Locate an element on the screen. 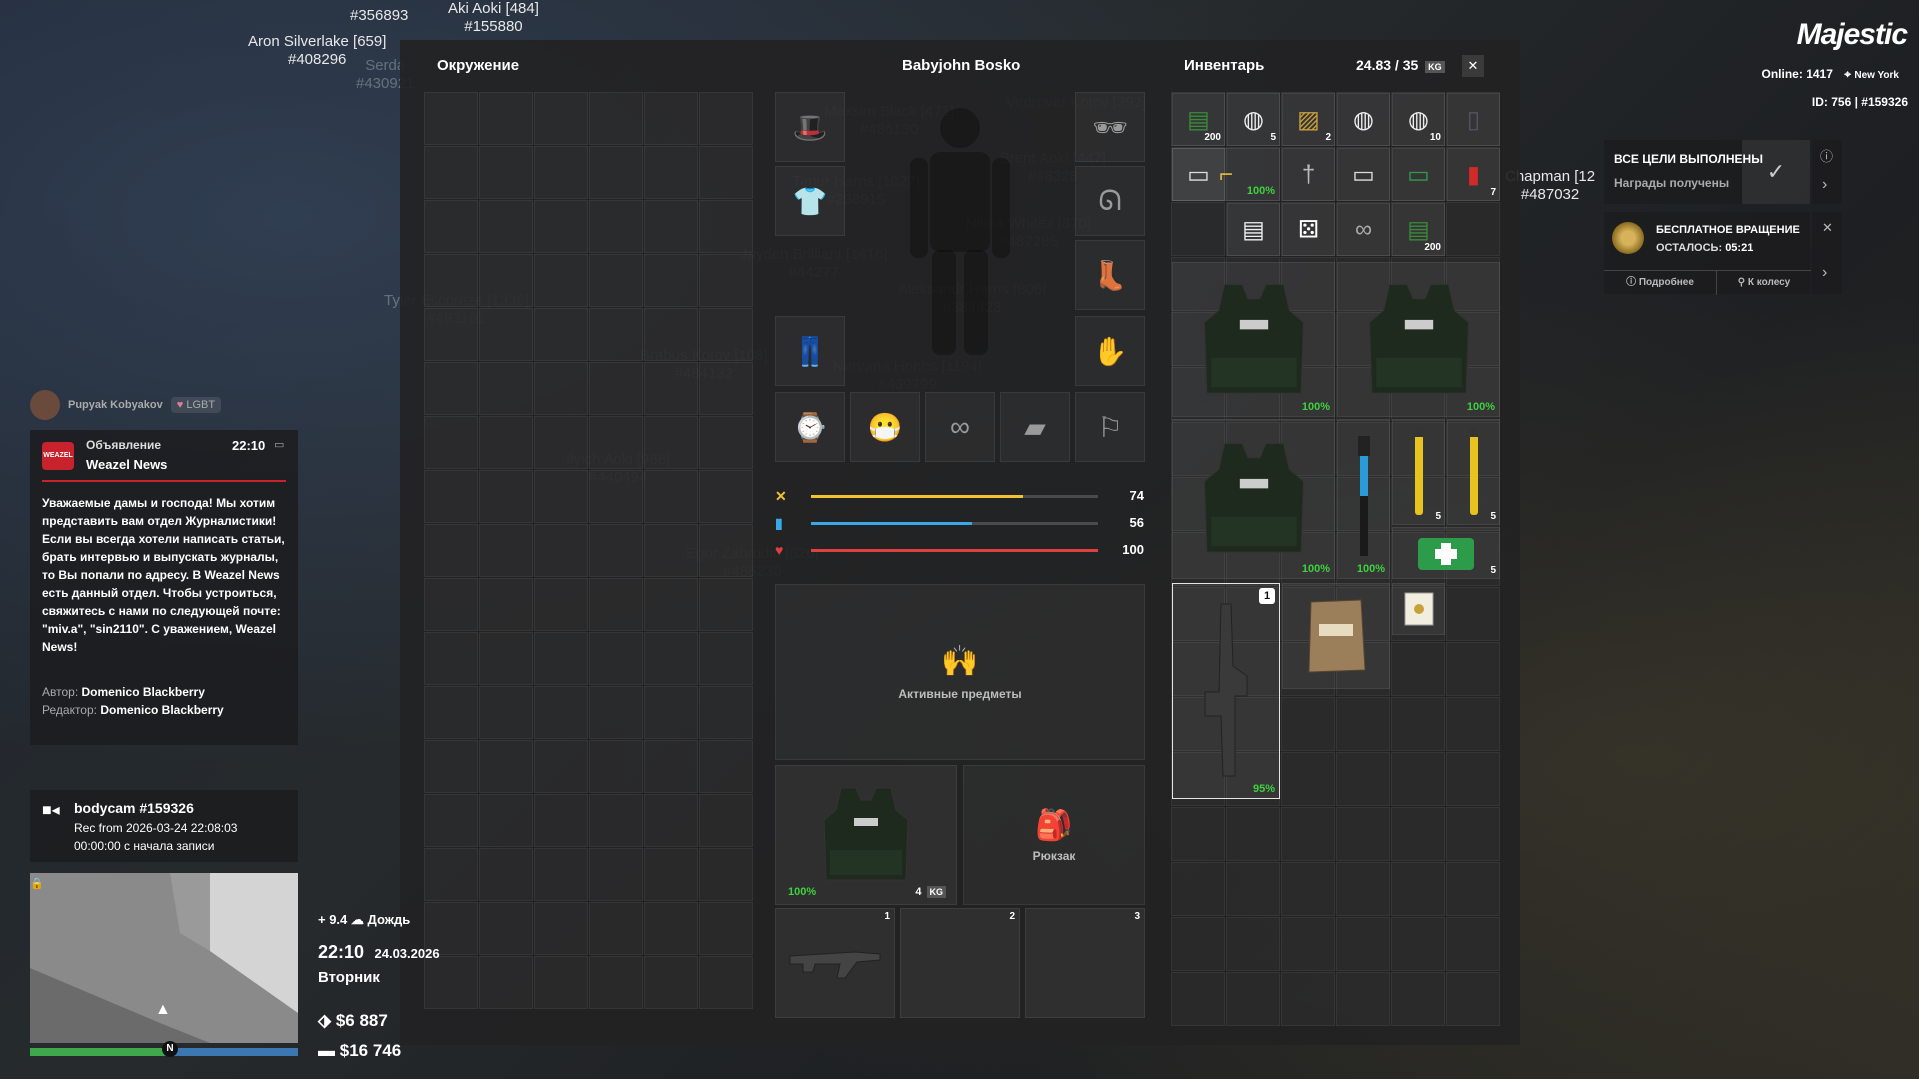 This screenshot has width=1919, height=1079. inventory-item-knife: † is located at coordinates (1308, 174).